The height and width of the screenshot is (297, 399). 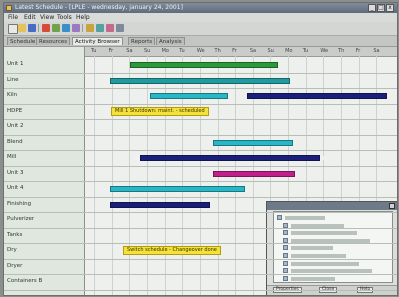 What do you see at coordinates (47, 17) in the screenshot?
I see `menu-view: View` at bounding box center [47, 17].